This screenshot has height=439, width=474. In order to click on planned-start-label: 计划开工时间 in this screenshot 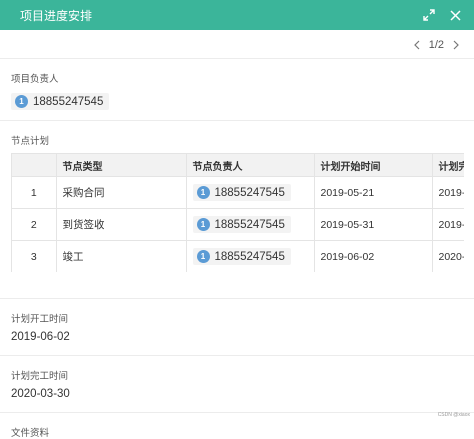, I will do `click(237, 318)`.